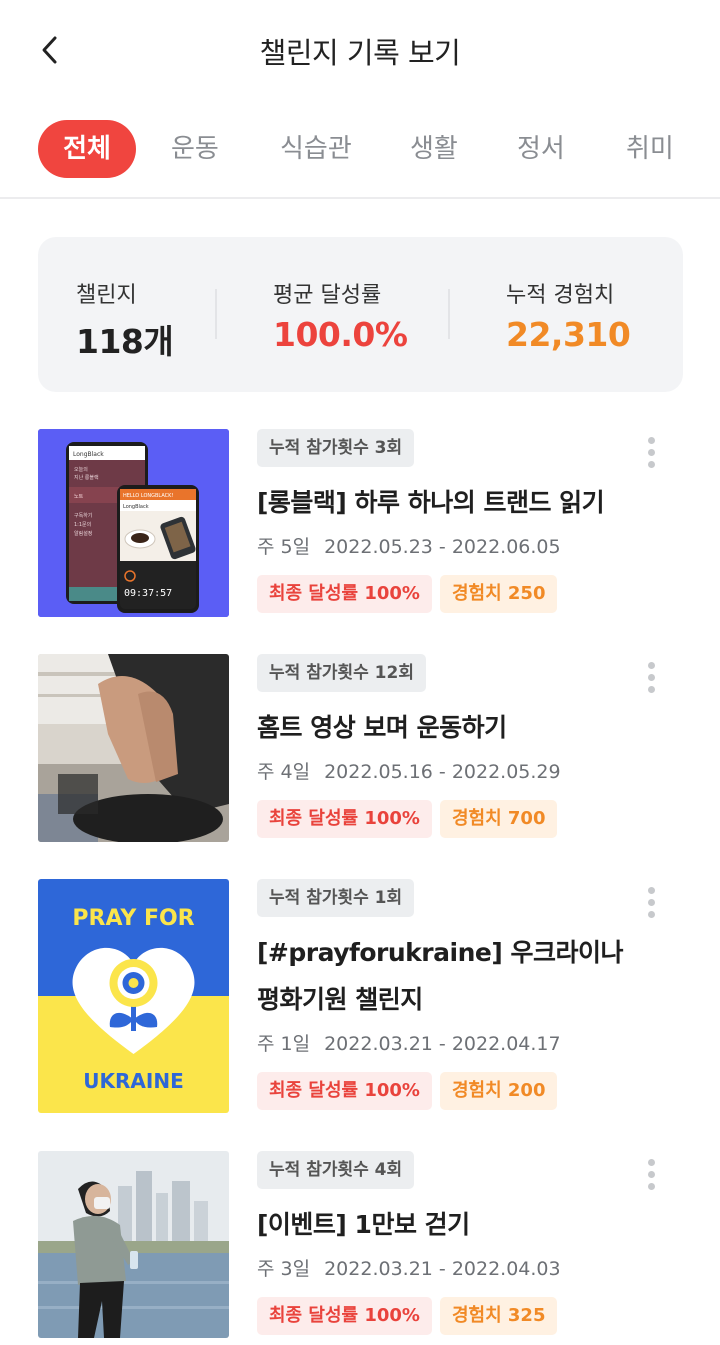 Image resolution: width=720 pixels, height=1345 pixels. What do you see at coordinates (442, 547) in the screenshot?
I see `challenge-period: 2022.05.23 - 2022.06.05` at bounding box center [442, 547].